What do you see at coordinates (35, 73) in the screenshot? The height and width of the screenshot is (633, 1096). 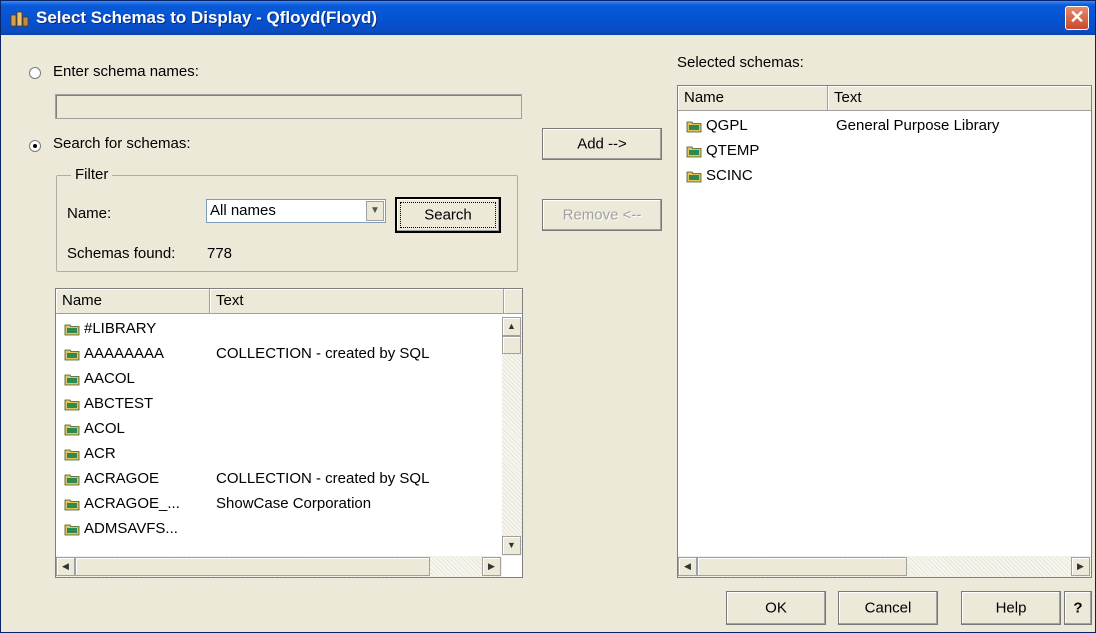 I see `enter-schema-names-radio` at bounding box center [35, 73].